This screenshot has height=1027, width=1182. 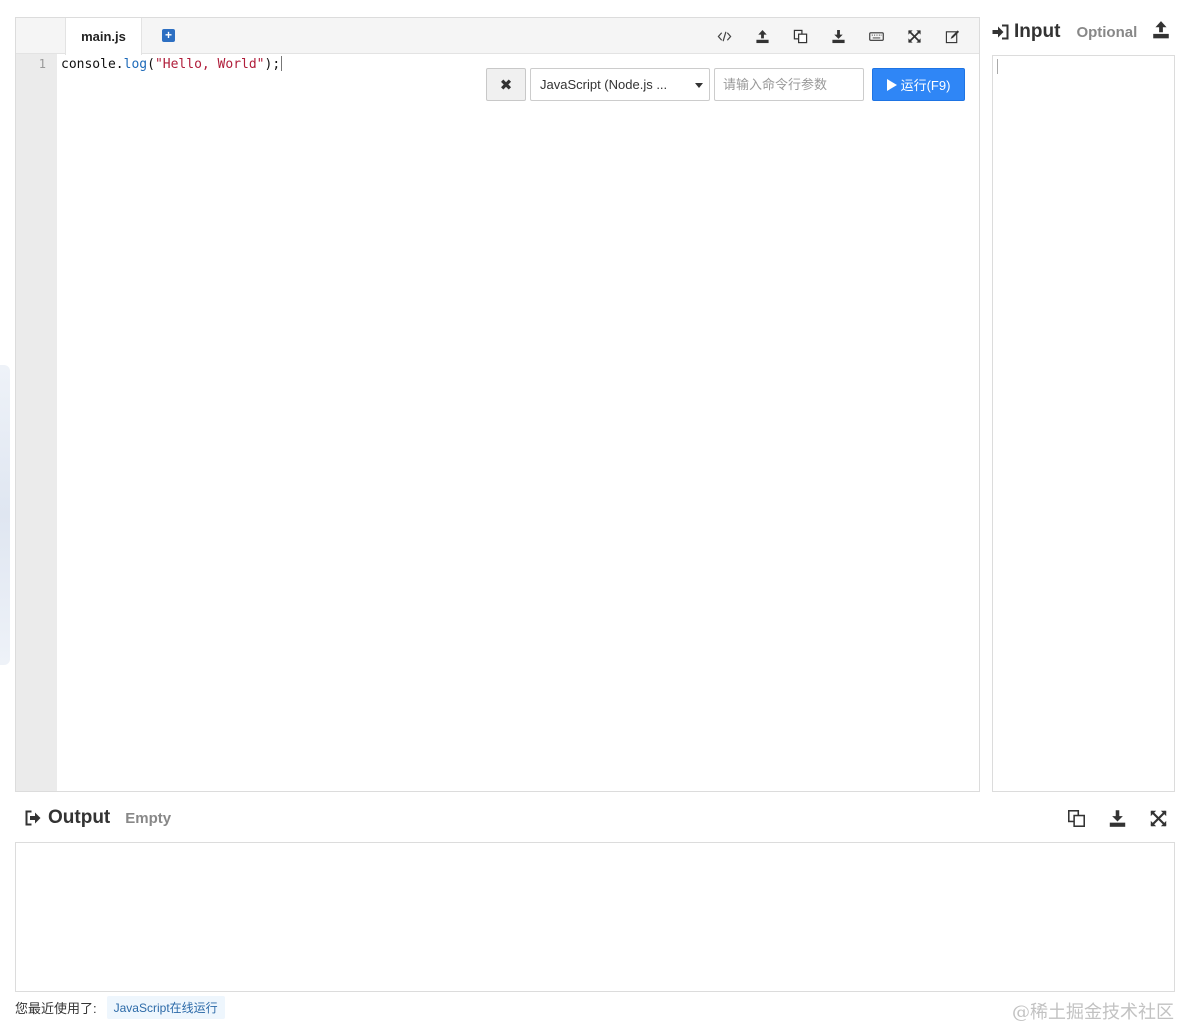 What do you see at coordinates (165, 1007) in the screenshot?
I see `recent-item-link: JavaScript在线运行` at bounding box center [165, 1007].